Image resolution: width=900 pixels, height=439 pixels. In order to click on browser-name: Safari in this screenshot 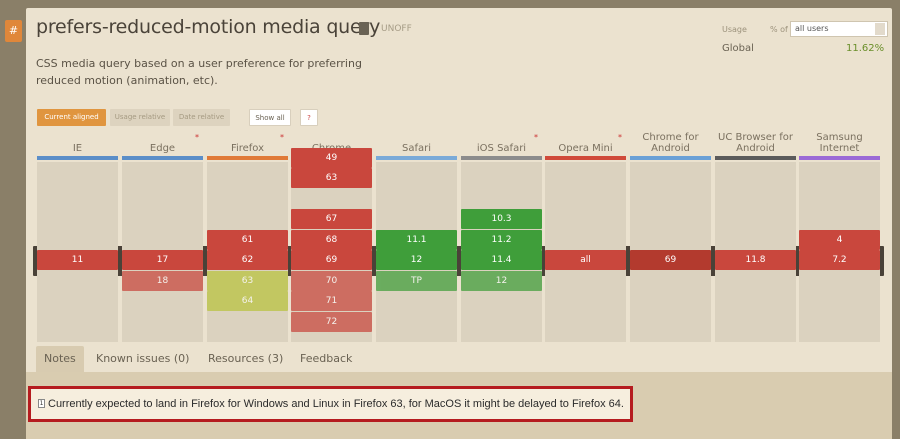, I will do `click(416, 143)`.